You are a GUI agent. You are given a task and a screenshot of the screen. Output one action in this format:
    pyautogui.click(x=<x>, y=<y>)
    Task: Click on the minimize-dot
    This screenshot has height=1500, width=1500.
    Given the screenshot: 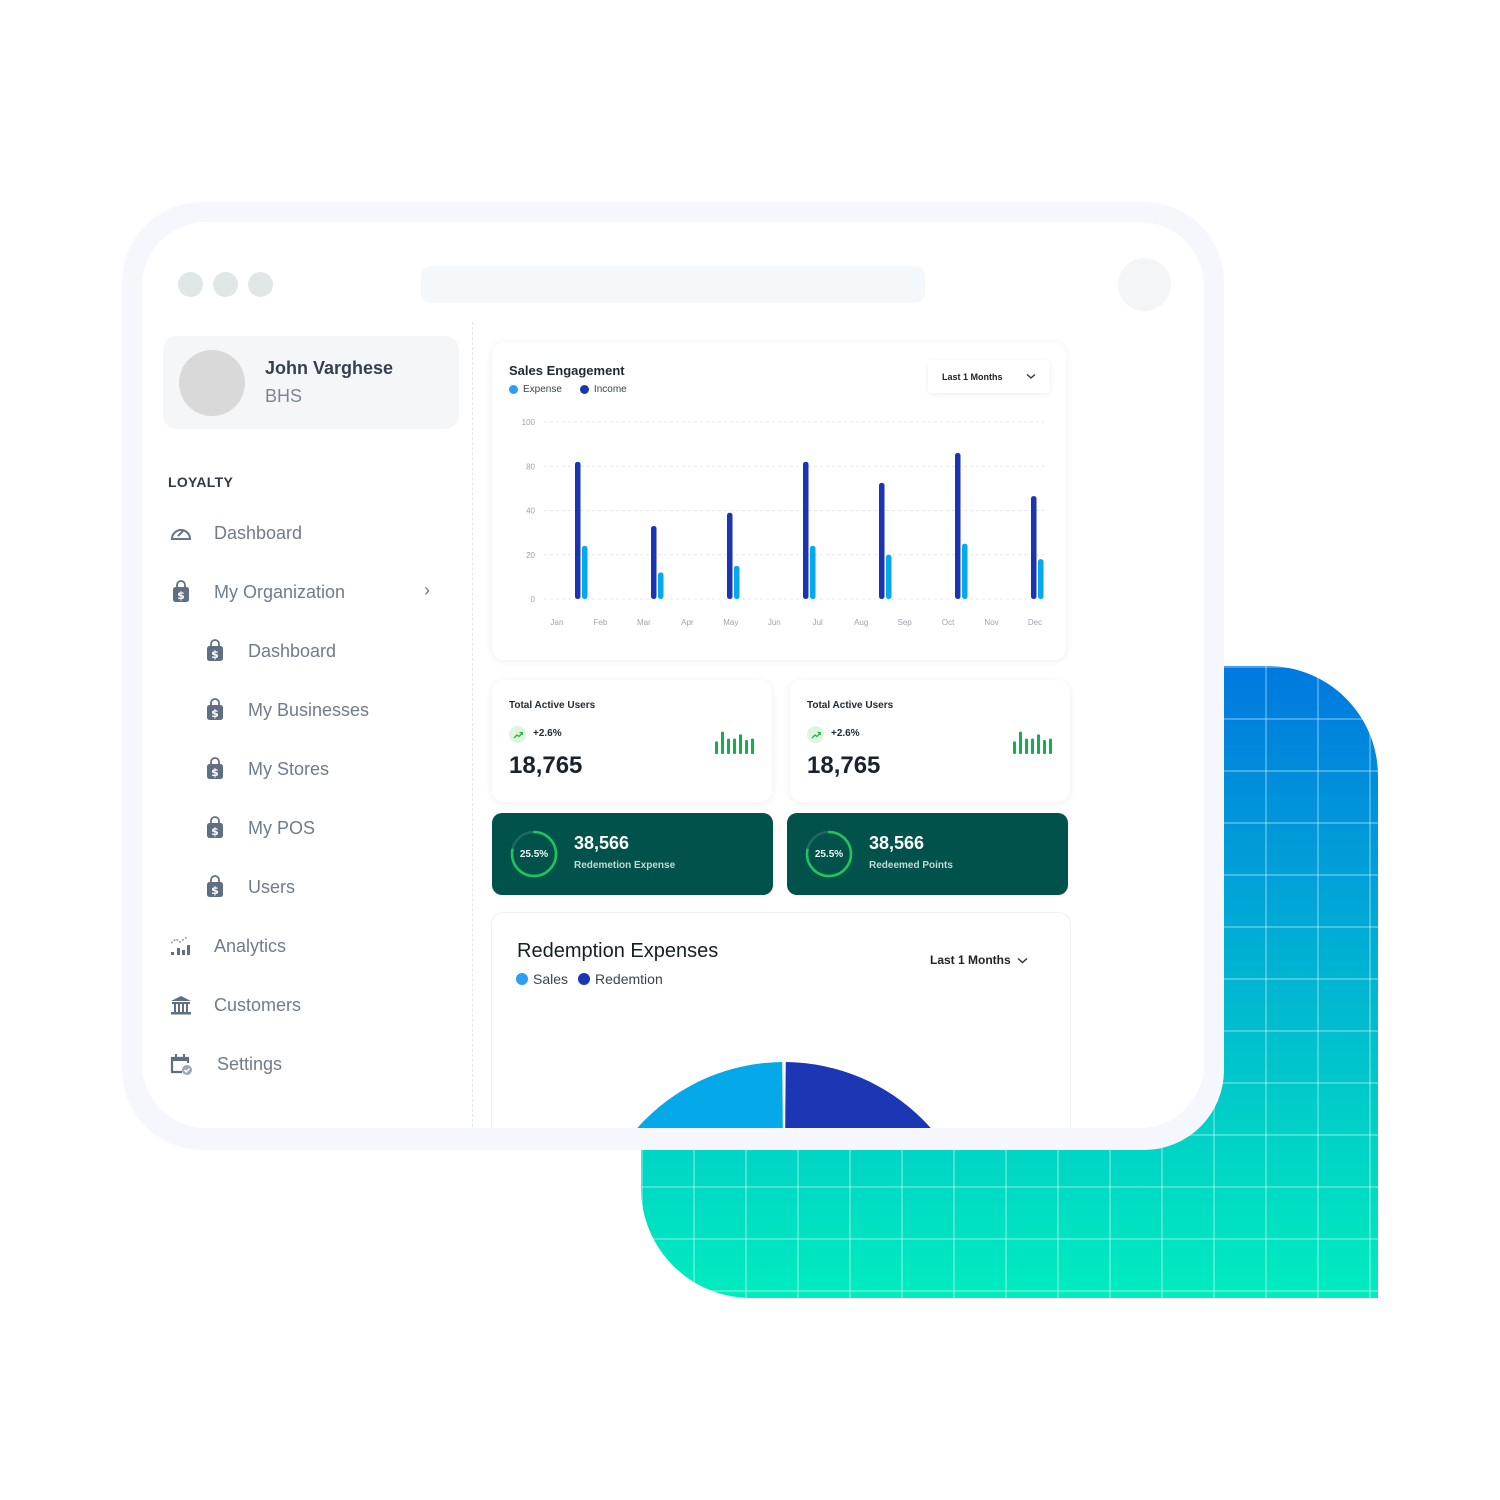 What is the action you would take?
    pyautogui.click(x=225, y=284)
    